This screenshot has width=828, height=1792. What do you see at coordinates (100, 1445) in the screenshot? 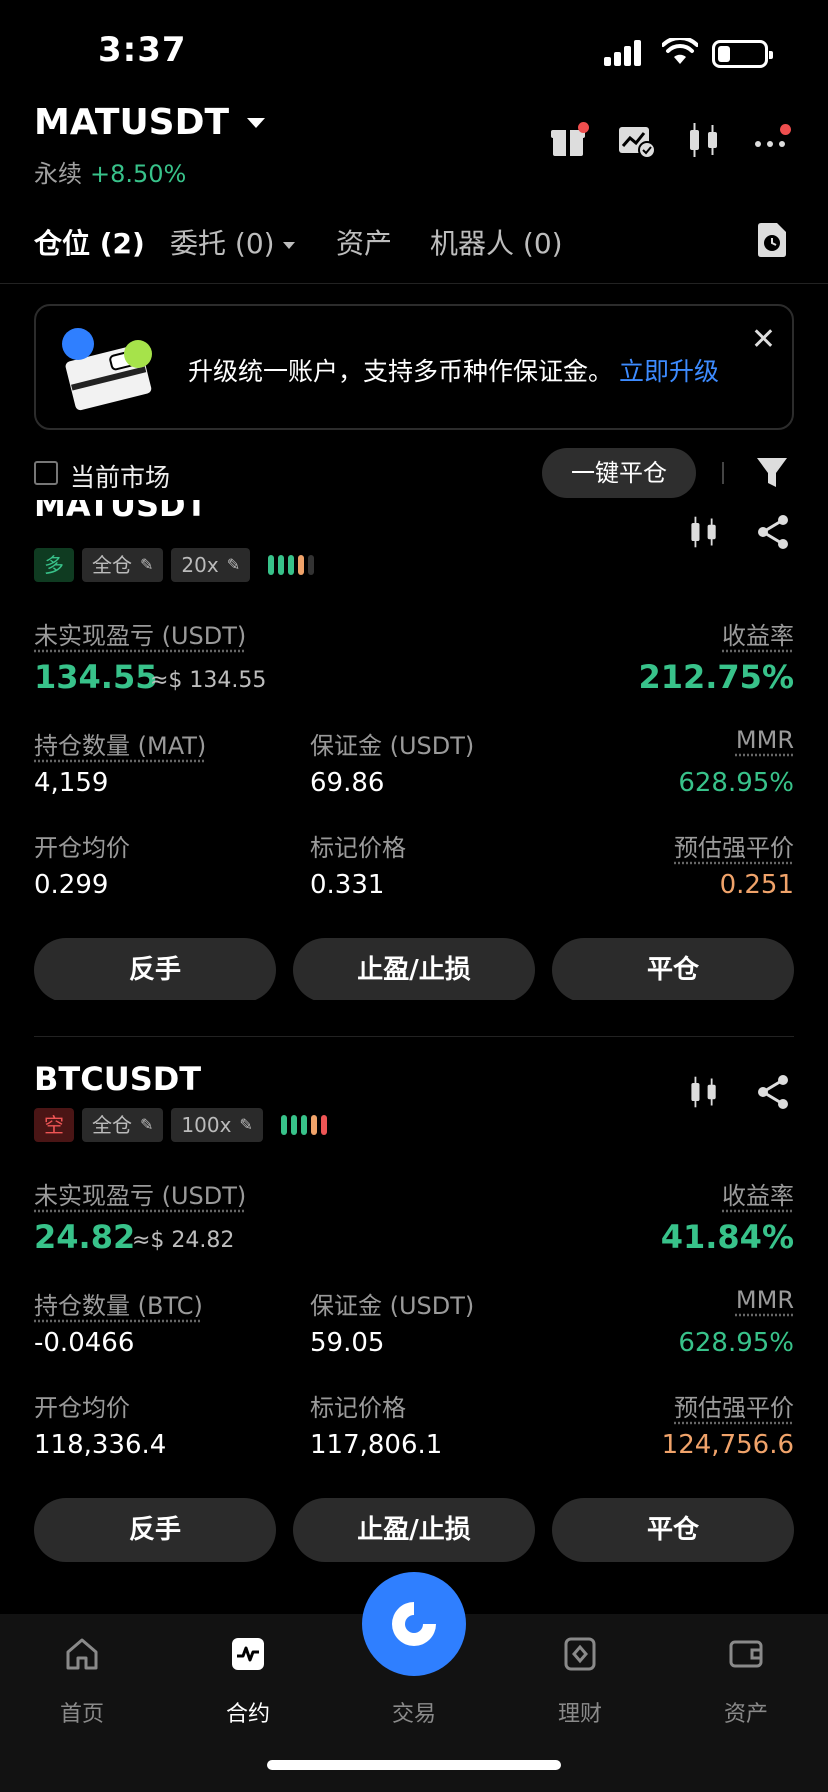
I see `entry-price-value: 118,336.4` at bounding box center [100, 1445].